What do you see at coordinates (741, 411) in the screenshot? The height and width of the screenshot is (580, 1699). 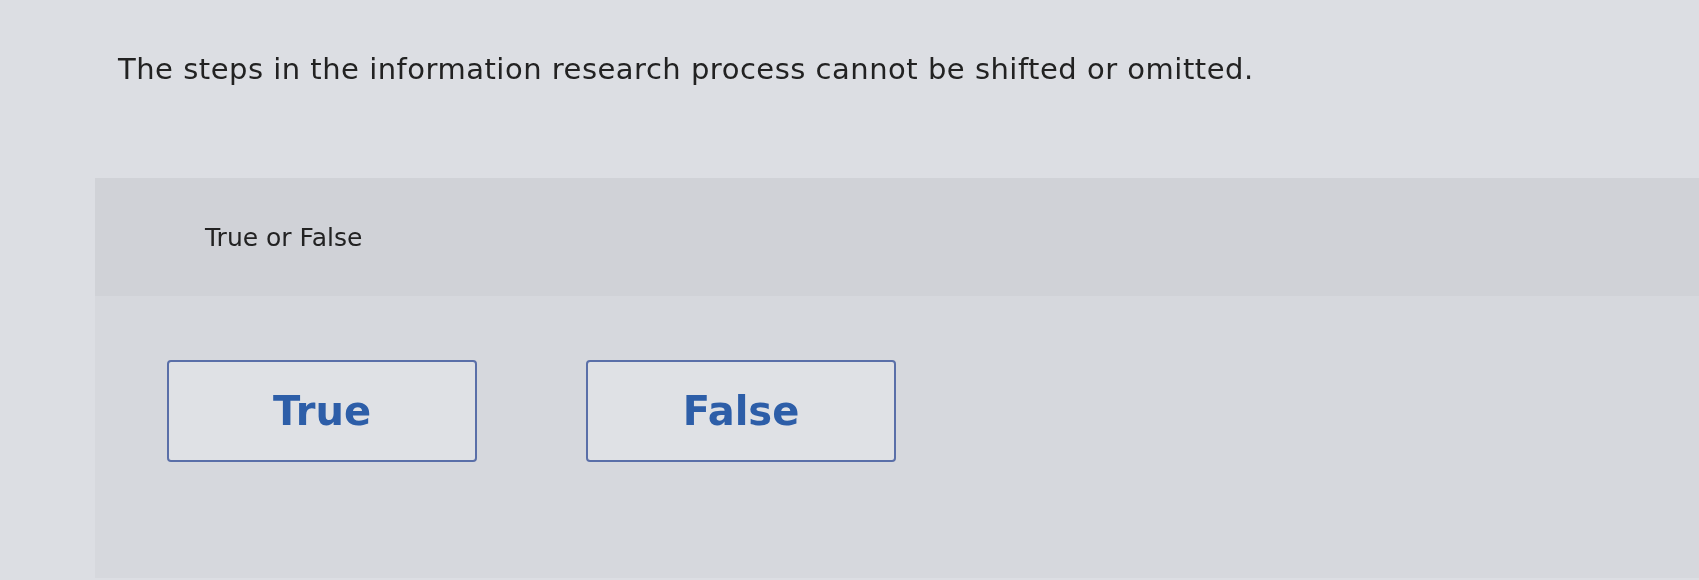 I see `answer-button: False` at bounding box center [741, 411].